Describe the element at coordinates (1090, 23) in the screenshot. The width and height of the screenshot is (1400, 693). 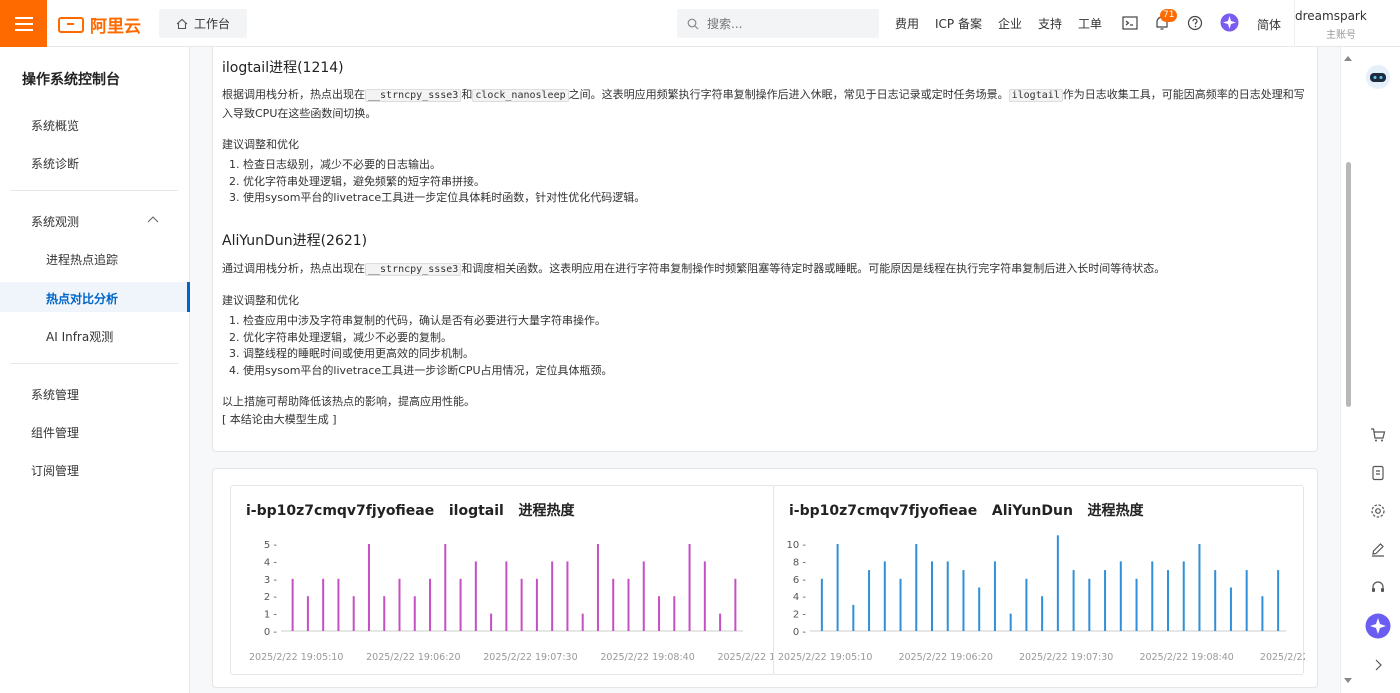
I see `nav-link-ticket: 工单` at that location.